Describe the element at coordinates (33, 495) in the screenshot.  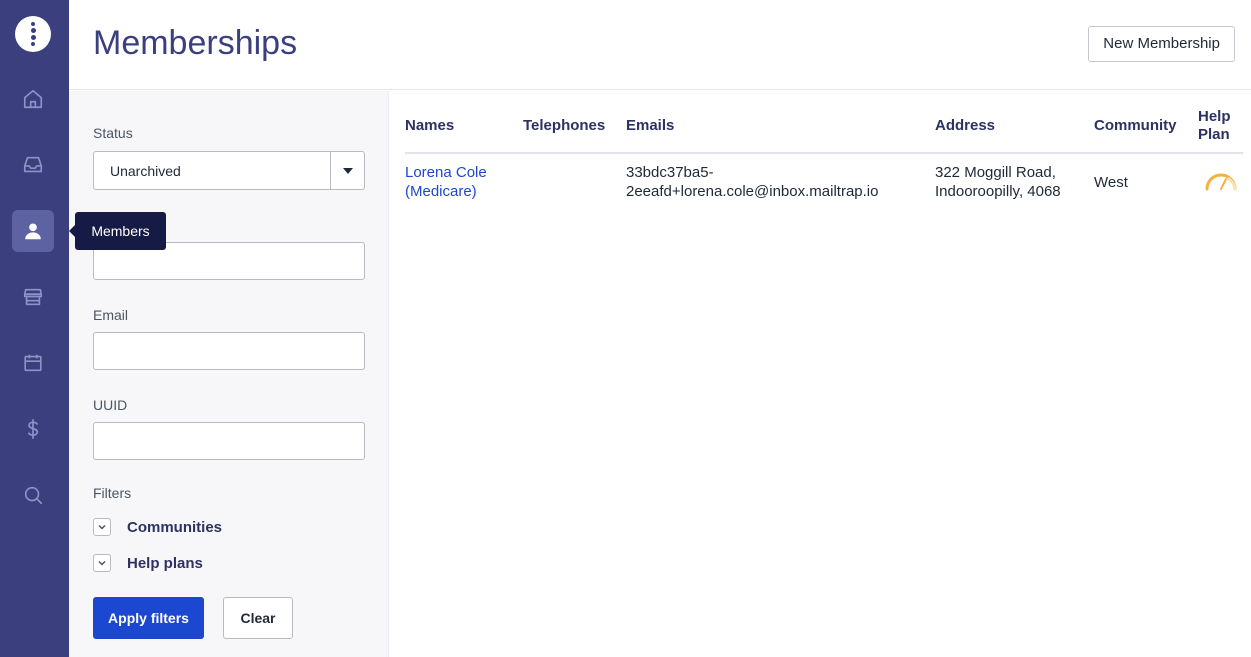
I see `nav-search-icon` at that location.